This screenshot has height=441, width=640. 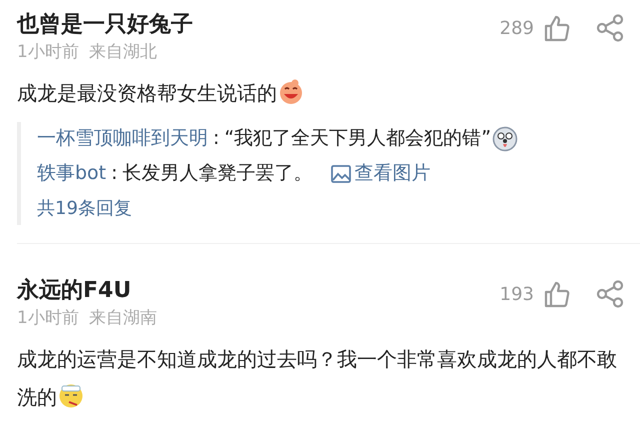 I want to click on reply-text: 长发男人拿凳子罢了。, so click(x=217, y=173).